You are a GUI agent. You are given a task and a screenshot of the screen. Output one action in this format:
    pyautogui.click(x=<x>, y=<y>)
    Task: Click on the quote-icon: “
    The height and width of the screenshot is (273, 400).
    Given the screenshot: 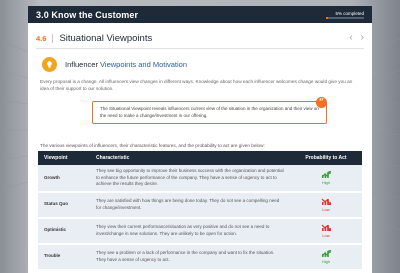 What is the action you would take?
    pyautogui.click(x=321, y=102)
    